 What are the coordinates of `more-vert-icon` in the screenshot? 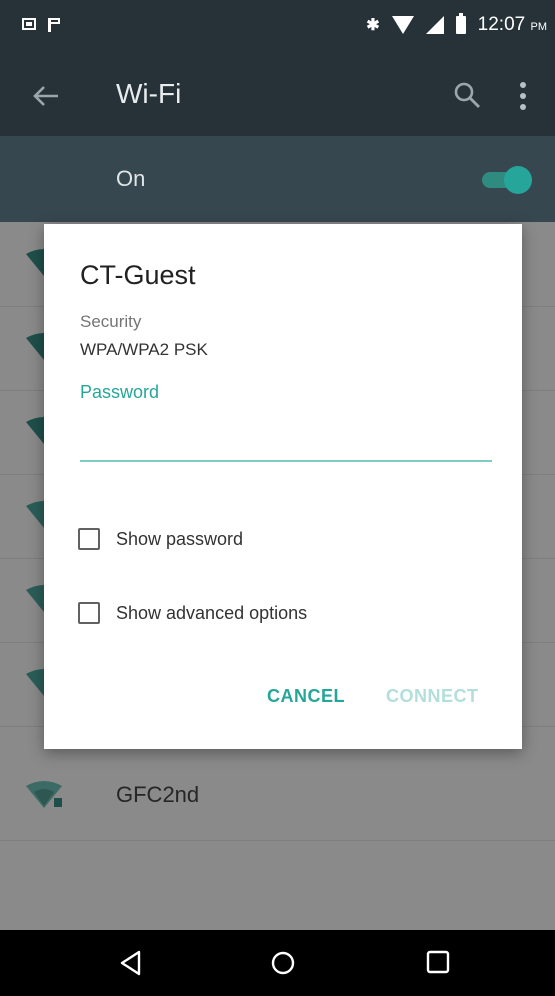 It's located at (523, 96).